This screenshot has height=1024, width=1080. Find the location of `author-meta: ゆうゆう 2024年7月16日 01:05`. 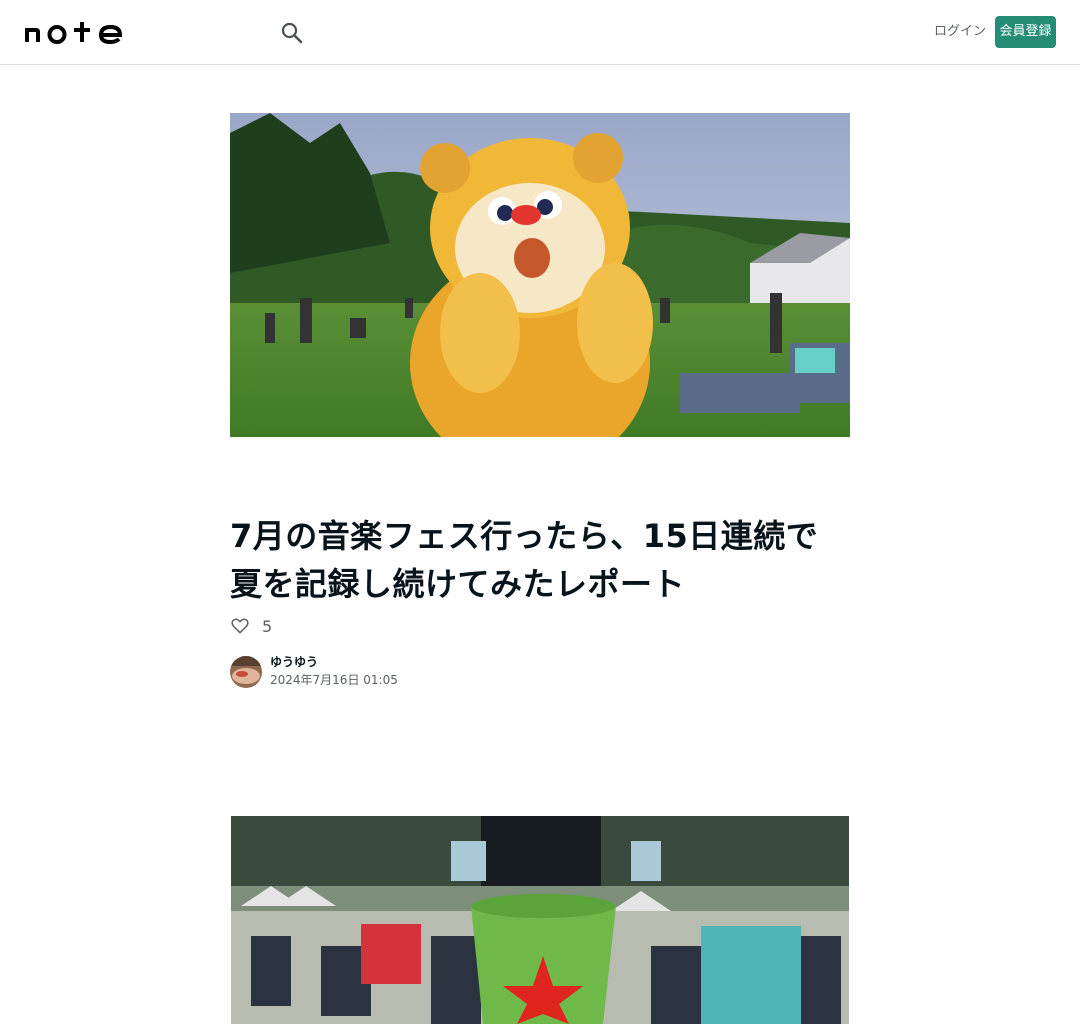

author-meta: ゆうゆう 2024年7月16日 01:05 is located at coordinates (334, 672).